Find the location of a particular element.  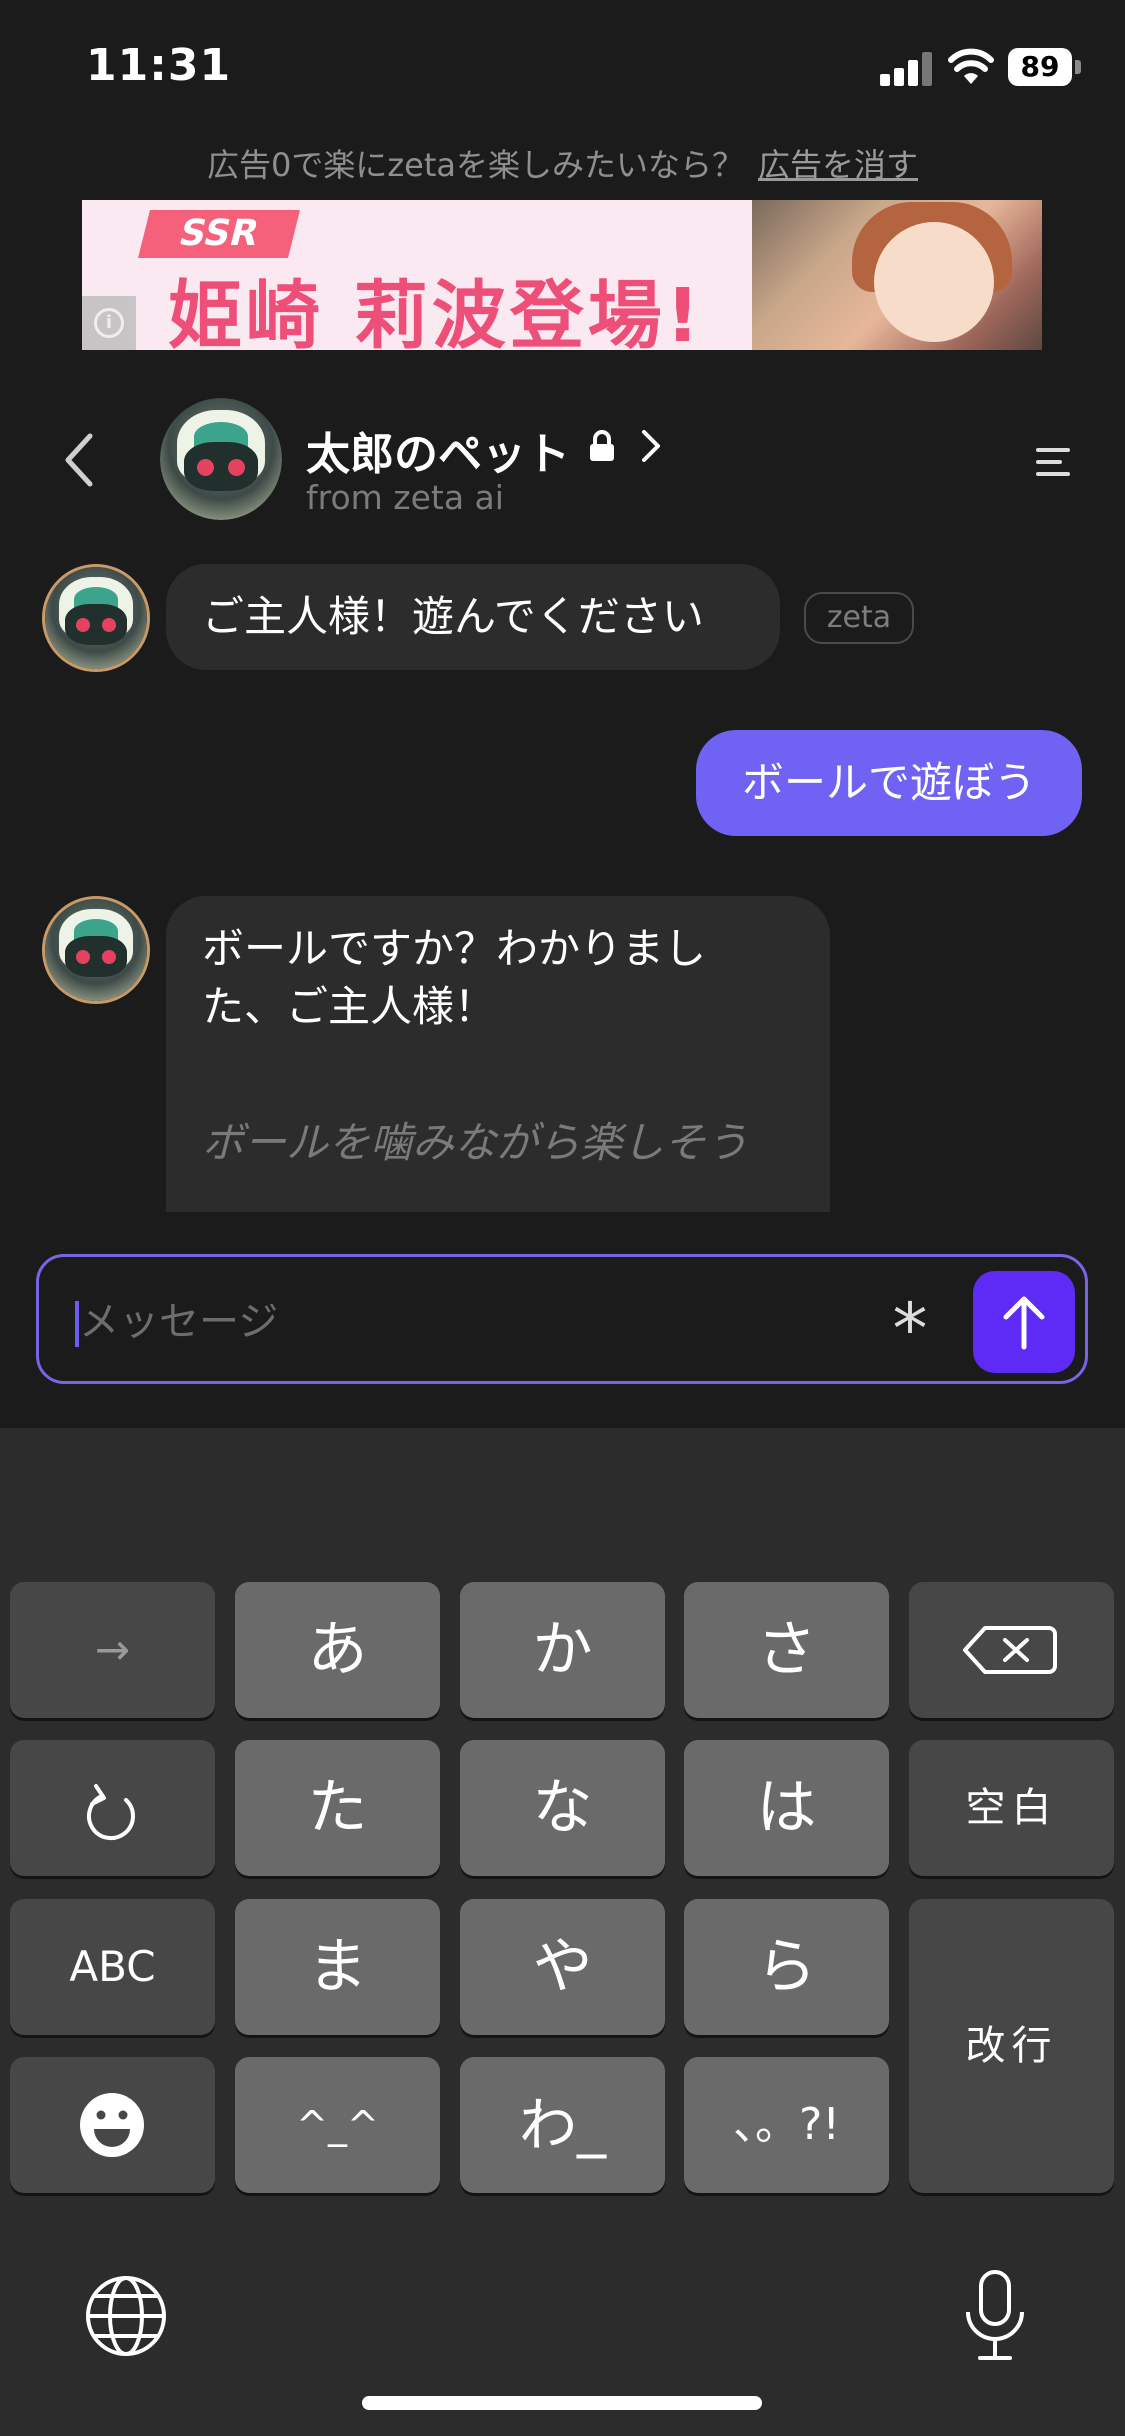

key-emoji is located at coordinates (112, 2125).